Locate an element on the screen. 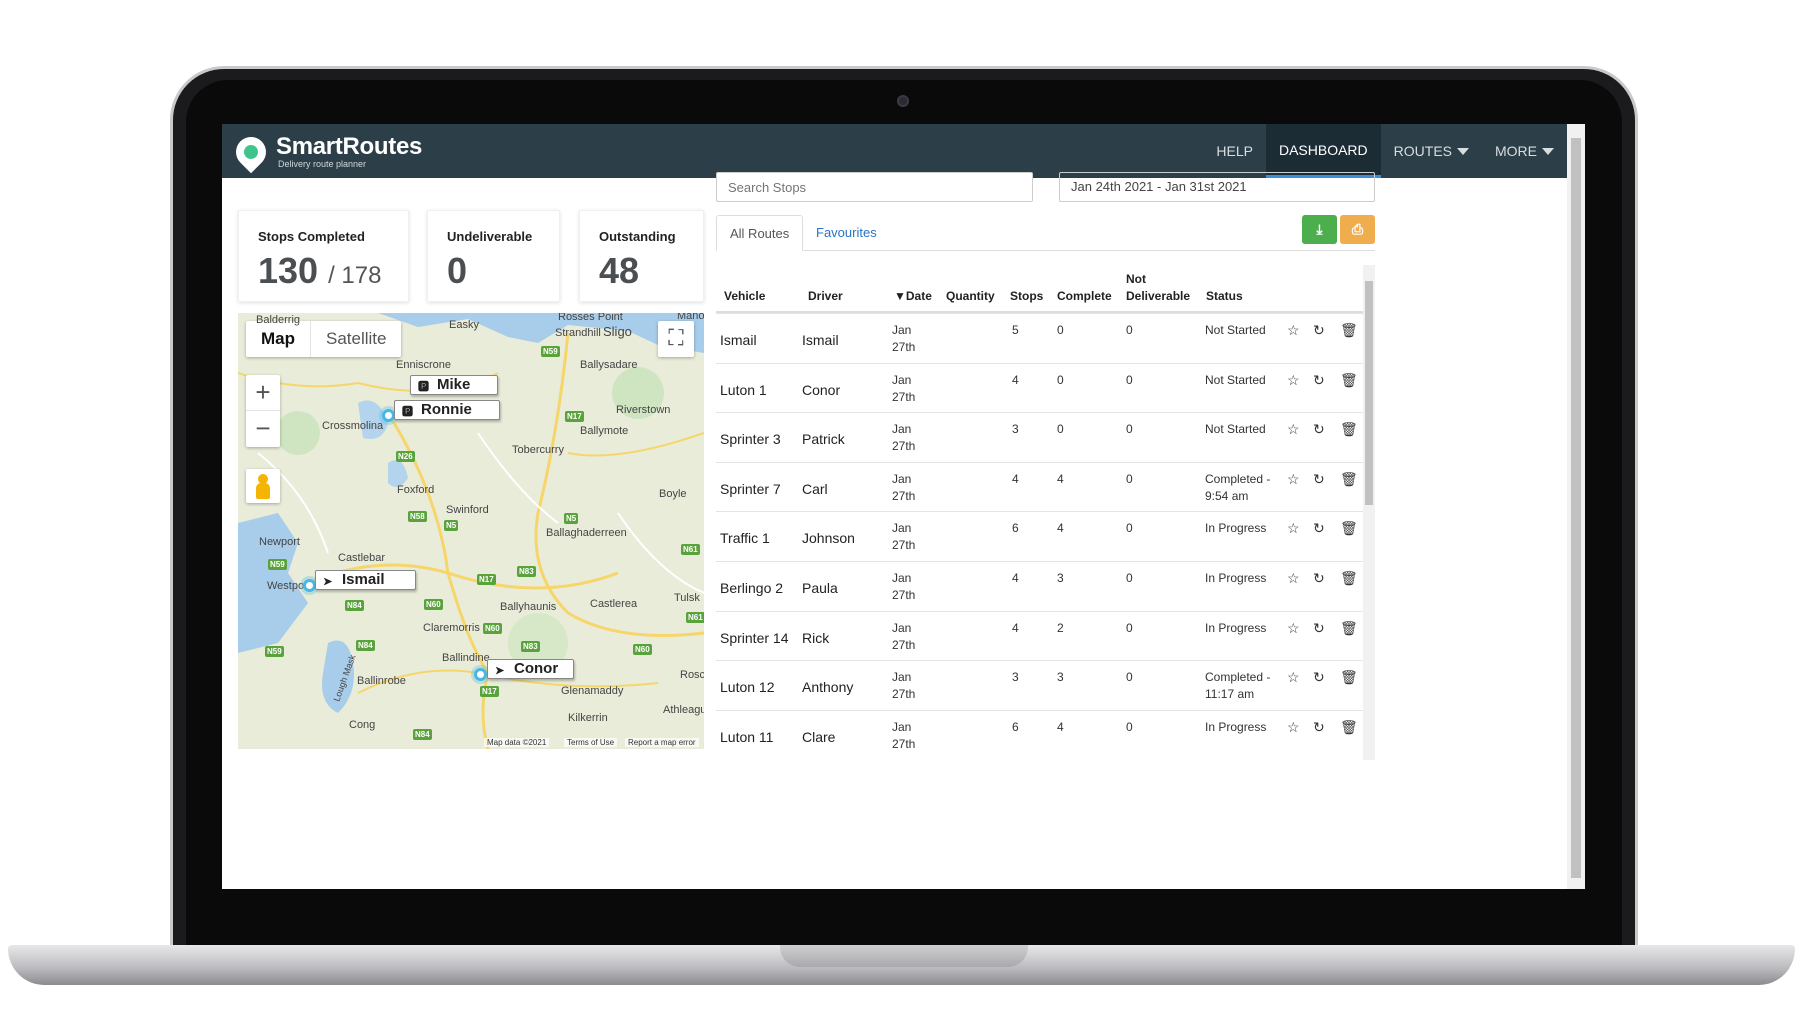 The width and height of the screenshot is (1803, 1014). table-row: Sprinter 14 Rick Jan 27th 4 2 0 In Progress ☆ ↻ 🗑 is located at coordinates (1039, 635).